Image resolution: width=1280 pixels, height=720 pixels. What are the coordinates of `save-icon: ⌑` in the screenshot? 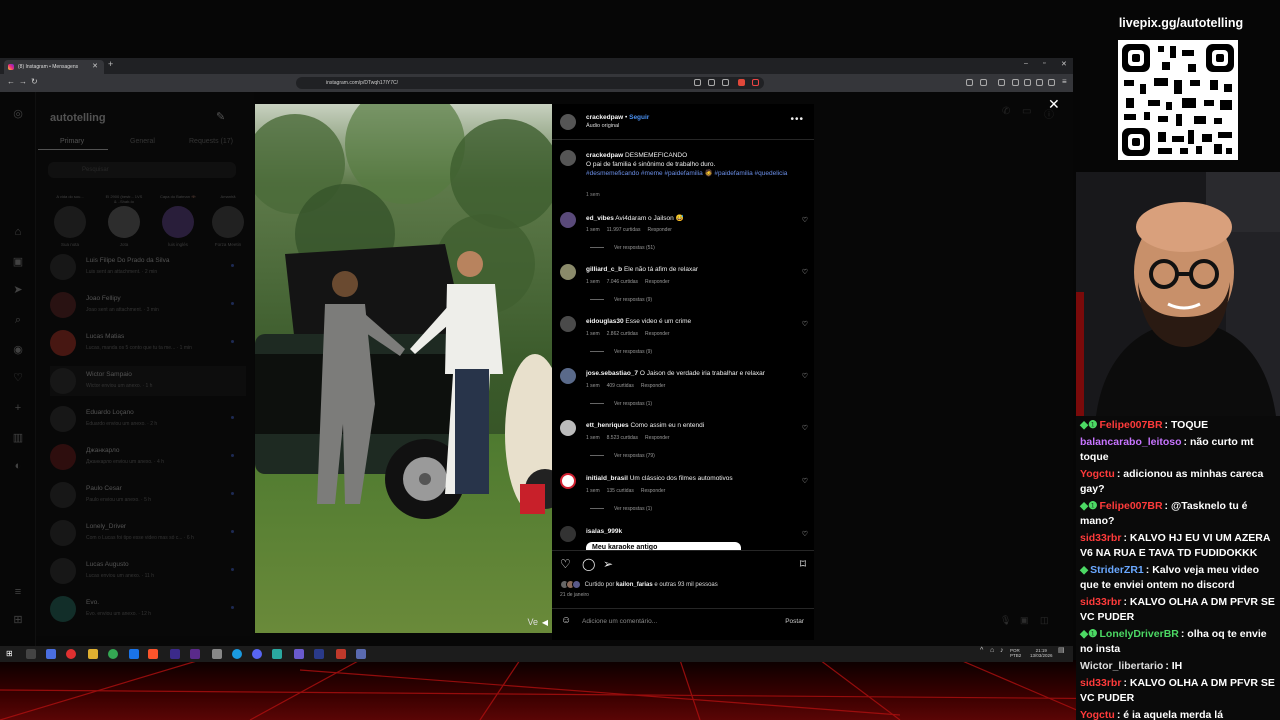 It's located at (803, 564).